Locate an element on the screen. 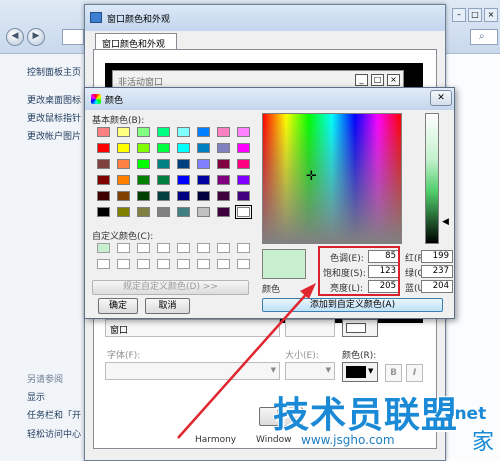 The height and width of the screenshot is (461, 500). watermark-jia: 家 is located at coordinates (483, 442).